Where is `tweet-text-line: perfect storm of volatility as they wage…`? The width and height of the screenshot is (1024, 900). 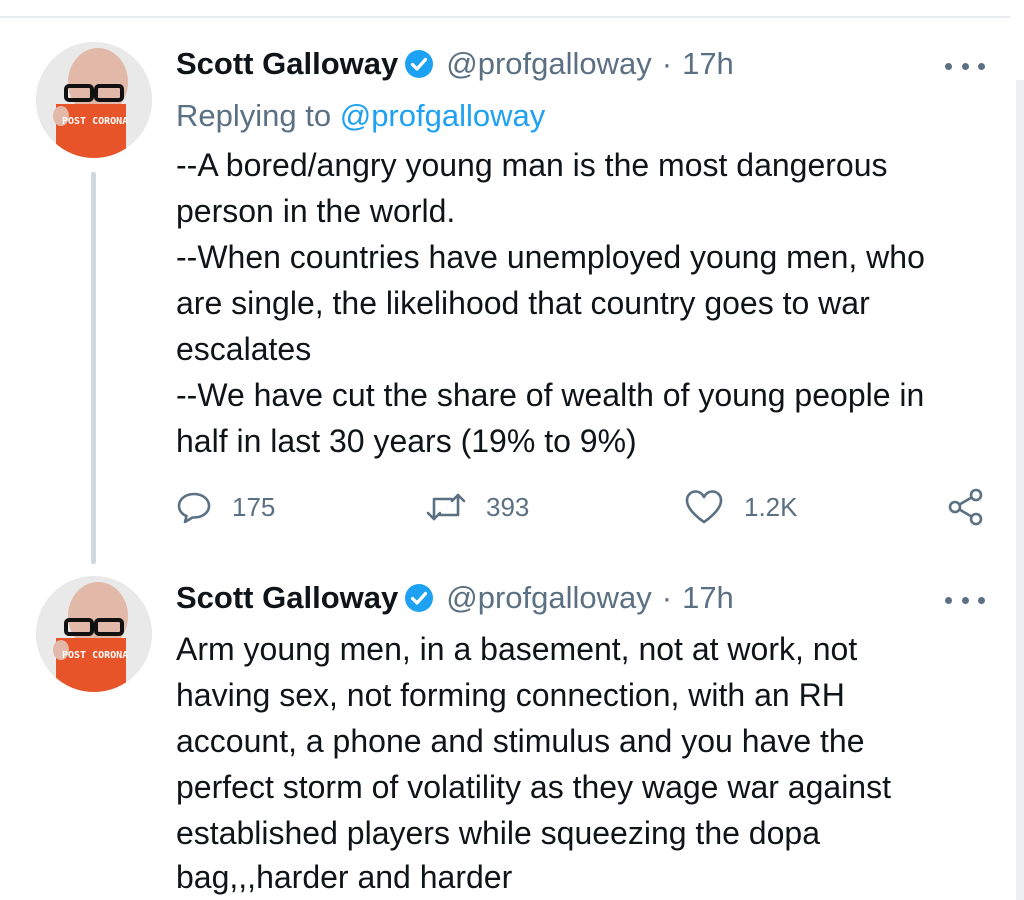
tweet-text-line: perfect storm of volatility as they wage… is located at coordinates (533, 787).